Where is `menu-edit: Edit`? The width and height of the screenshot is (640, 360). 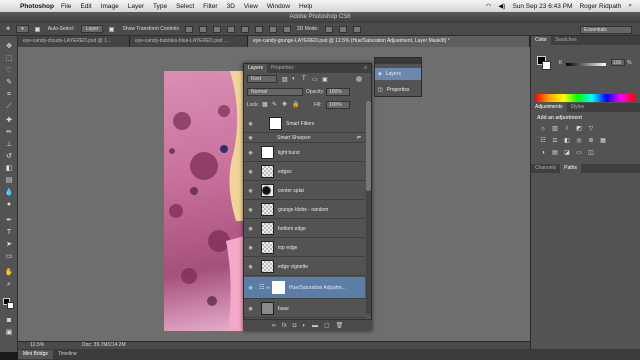
menu-edit: Edit is located at coordinates (85, 6).